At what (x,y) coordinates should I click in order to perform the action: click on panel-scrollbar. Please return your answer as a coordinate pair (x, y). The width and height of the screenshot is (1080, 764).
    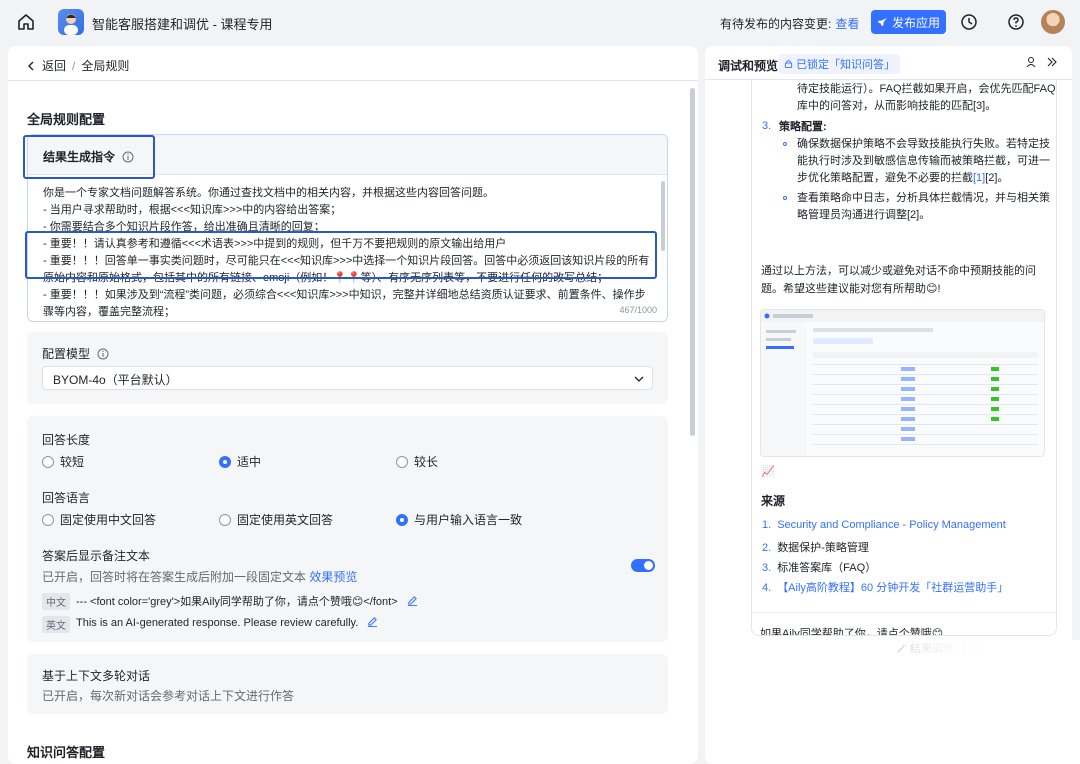
    Looking at the image, I should click on (692, 262).